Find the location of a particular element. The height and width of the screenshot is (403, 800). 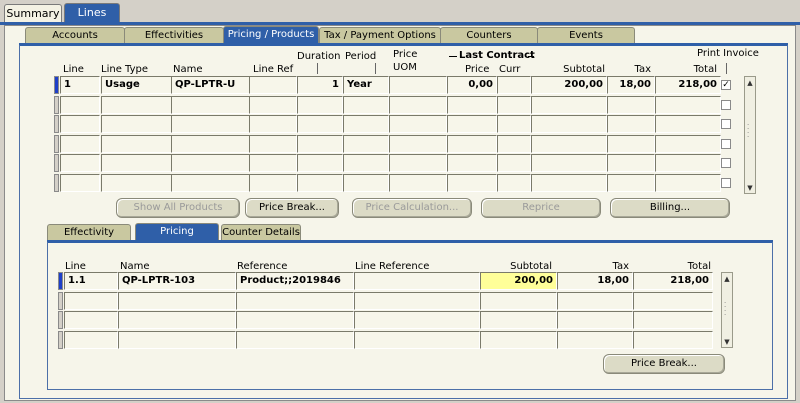

scroll-down-icon: ▼ is located at coordinates (750, 188).